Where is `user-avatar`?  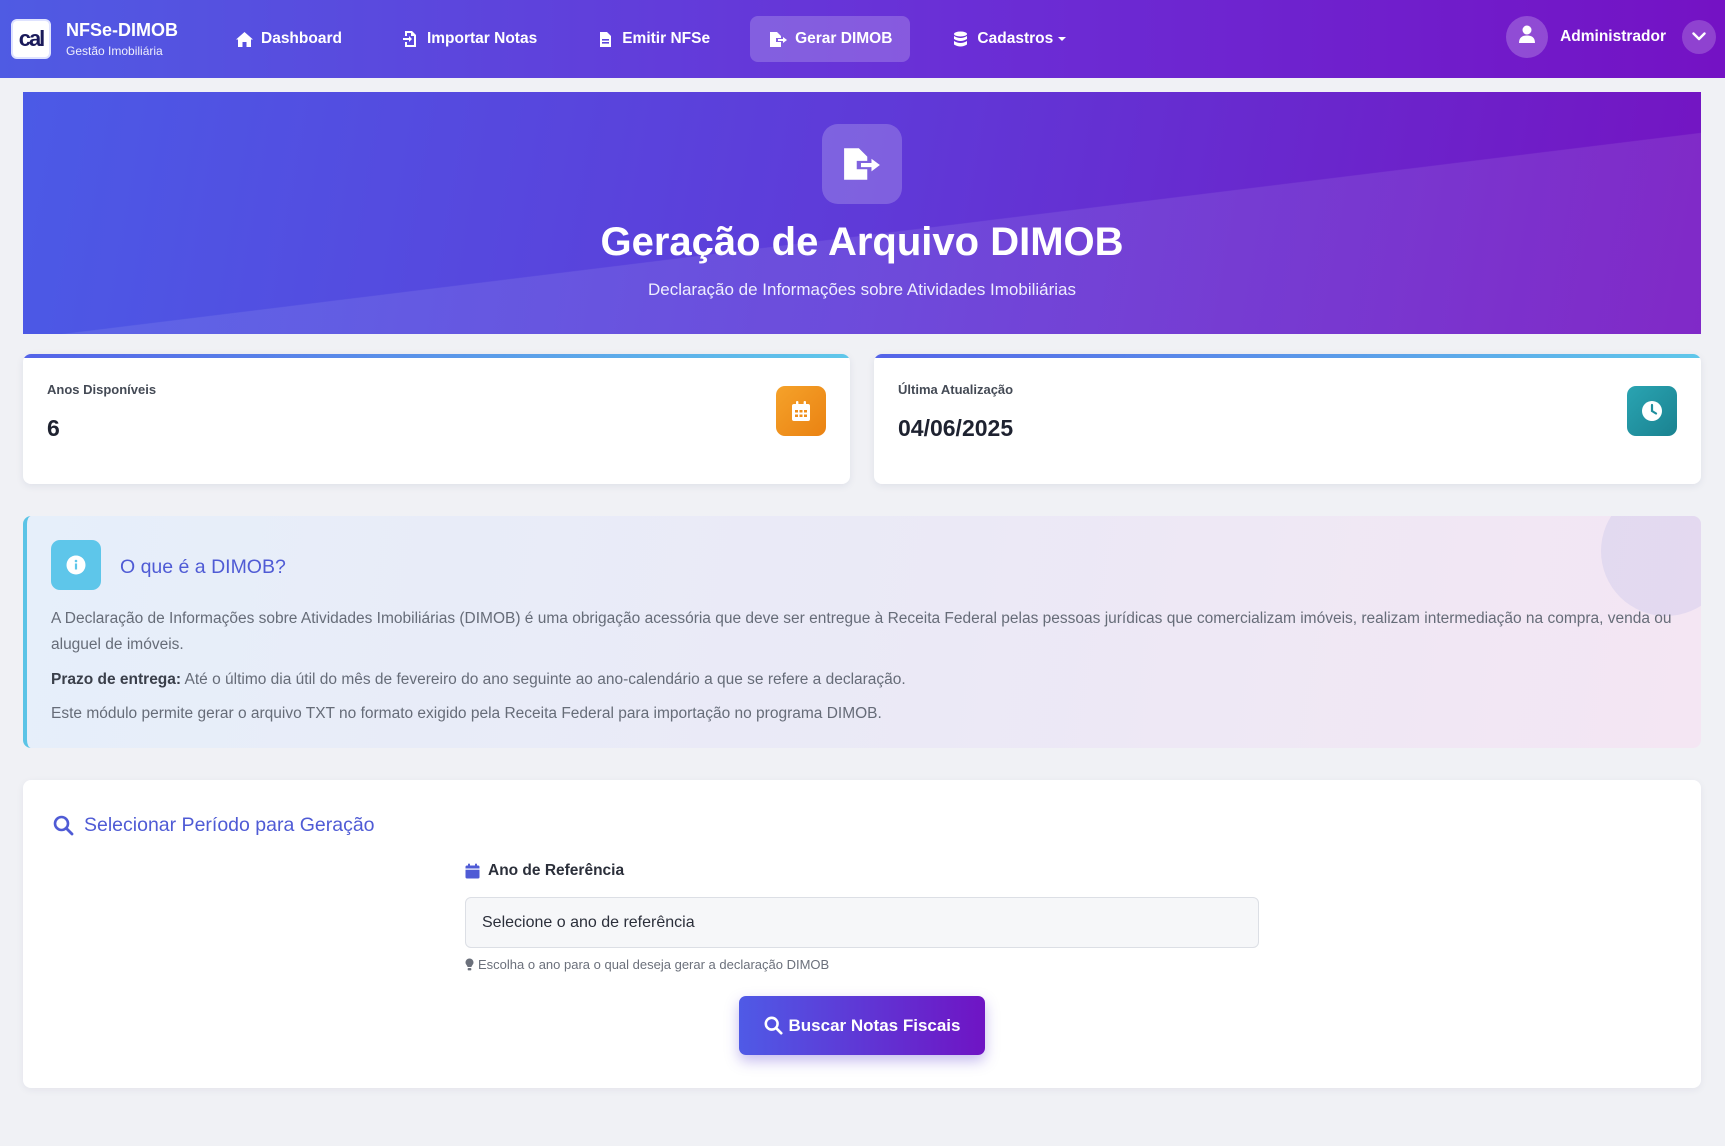 user-avatar is located at coordinates (1527, 37).